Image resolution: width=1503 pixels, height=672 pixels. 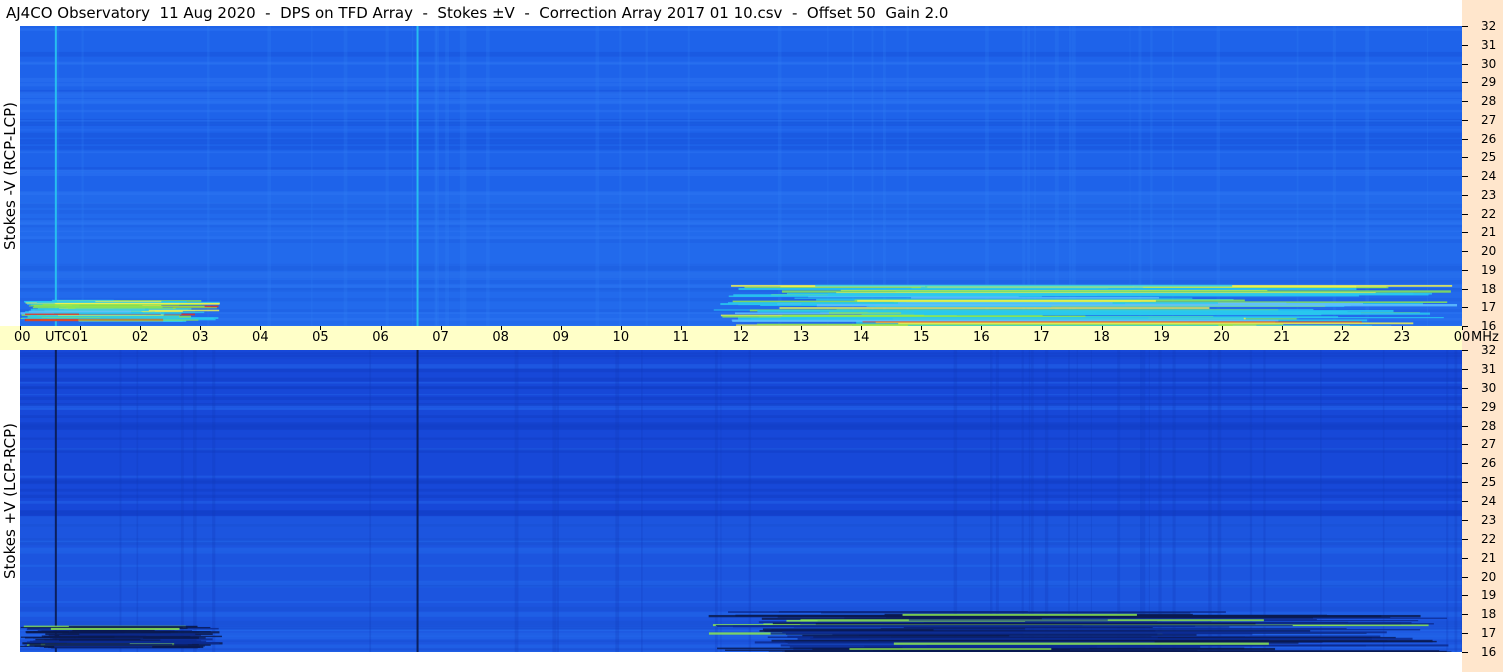 What do you see at coordinates (1161, 337) in the screenshot?
I see `time-tick-label: 19` at bounding box center [1161, 337].